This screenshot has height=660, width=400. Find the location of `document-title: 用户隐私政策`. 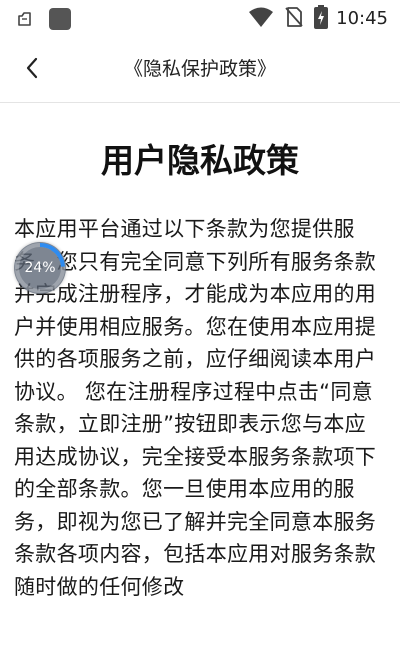

document-title: 用户隐私政策 is located at coordinates (200, 160).